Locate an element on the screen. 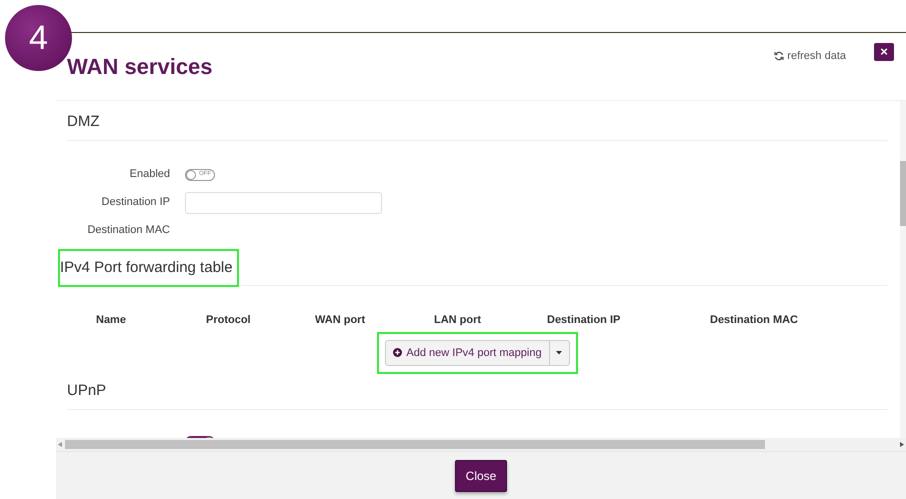 The width and height of the screenshot is (906, 499). refresh-link: refresh data is located at coordinates (810, 56).